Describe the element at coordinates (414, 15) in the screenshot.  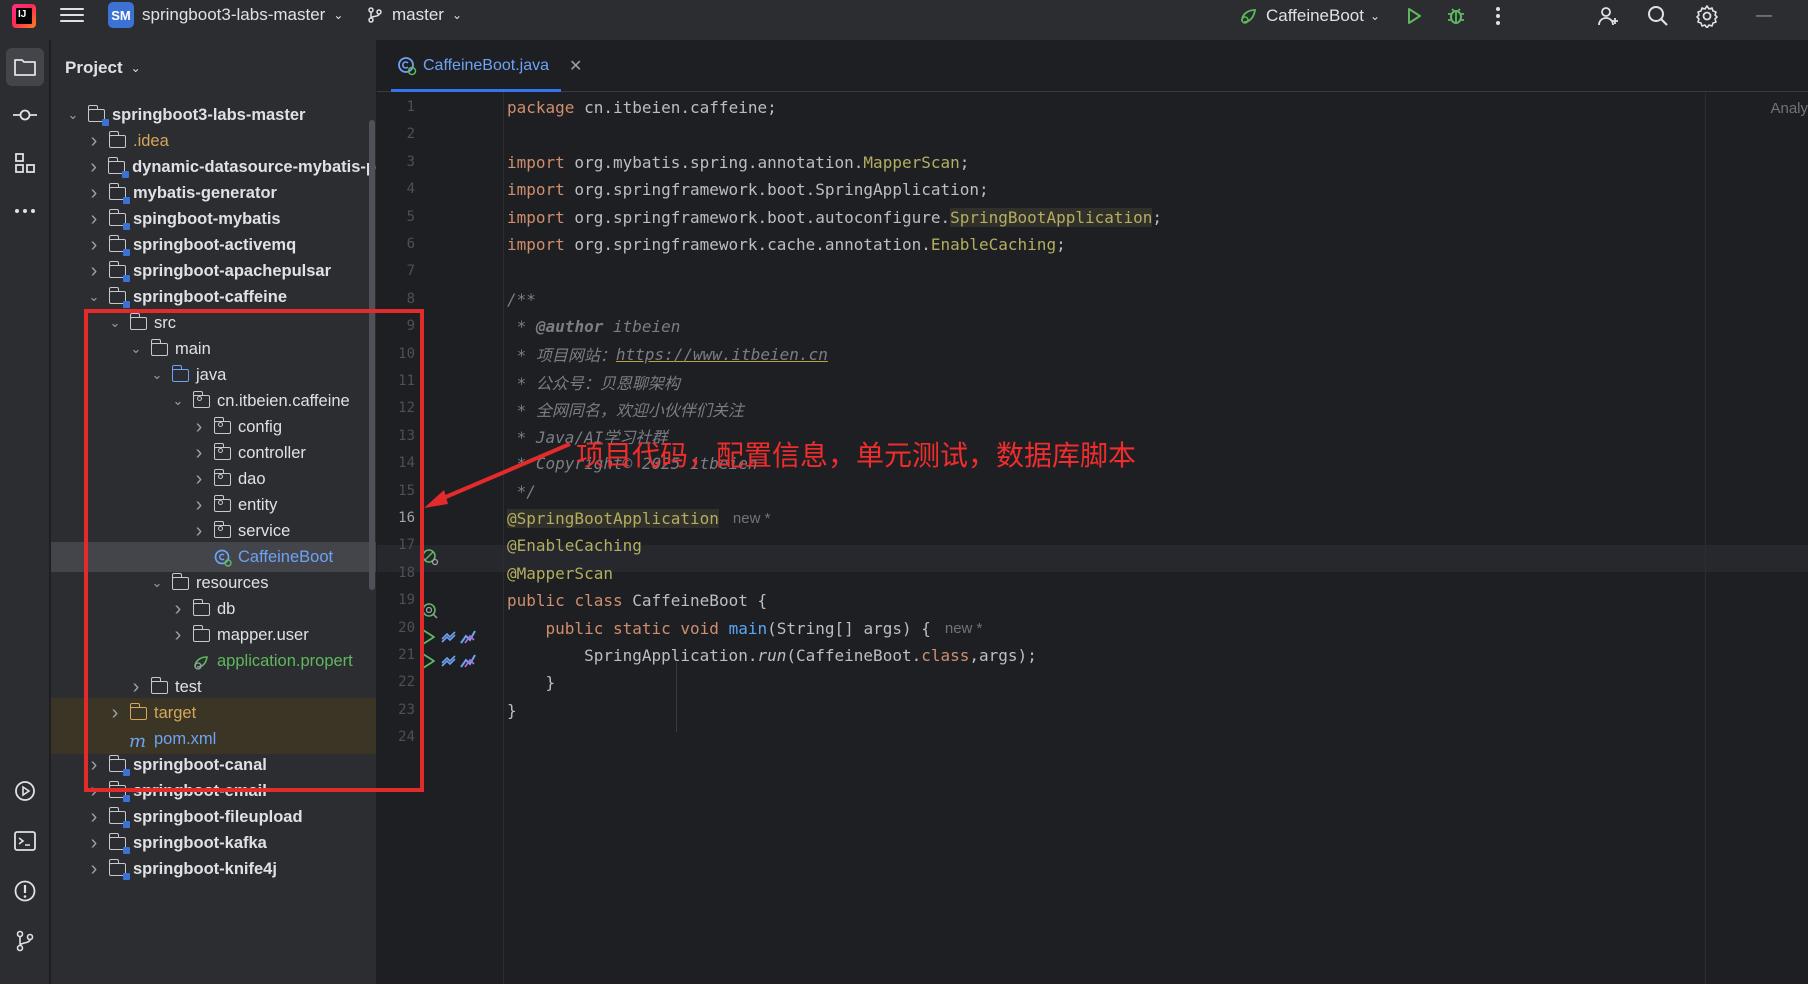
I see `branch-switcher: master ⌄` at that location.